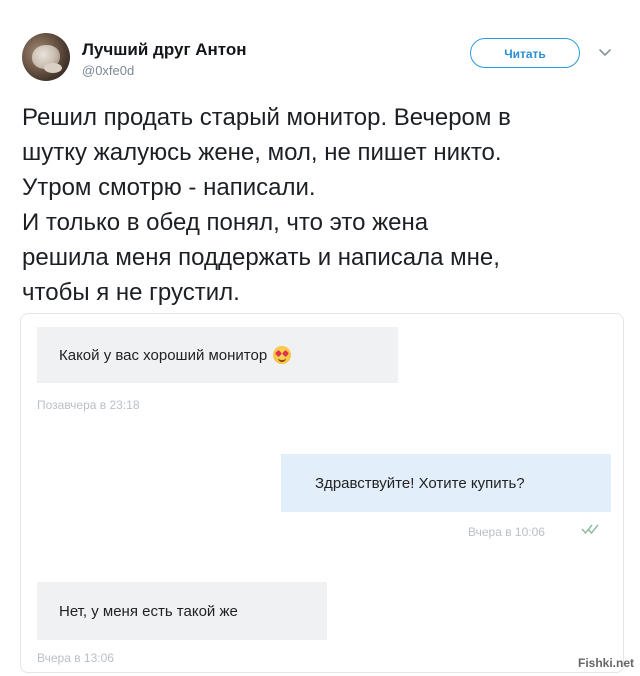  Describe the element at coordinates (525, 53) in the screenshot. I see `follow-button: Читать` at that location.